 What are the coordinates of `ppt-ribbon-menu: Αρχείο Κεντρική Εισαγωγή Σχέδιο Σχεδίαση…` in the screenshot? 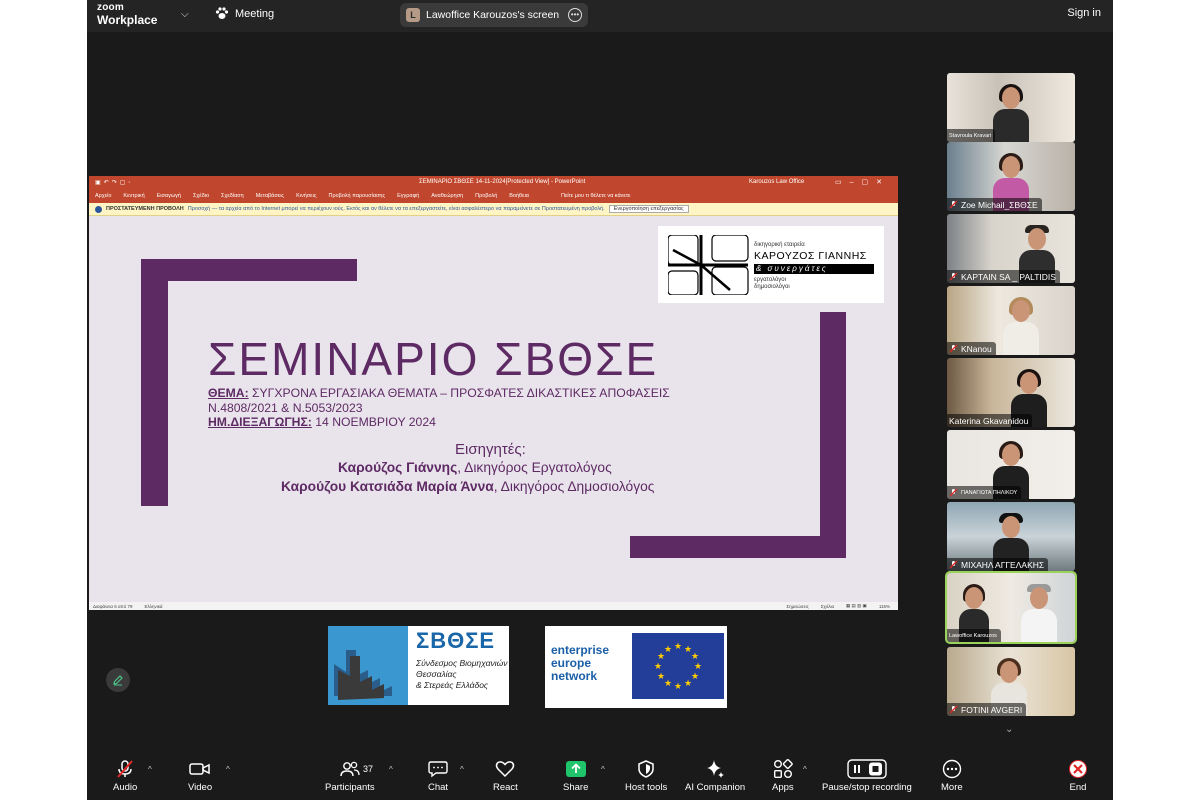 It's located at (493, 196).